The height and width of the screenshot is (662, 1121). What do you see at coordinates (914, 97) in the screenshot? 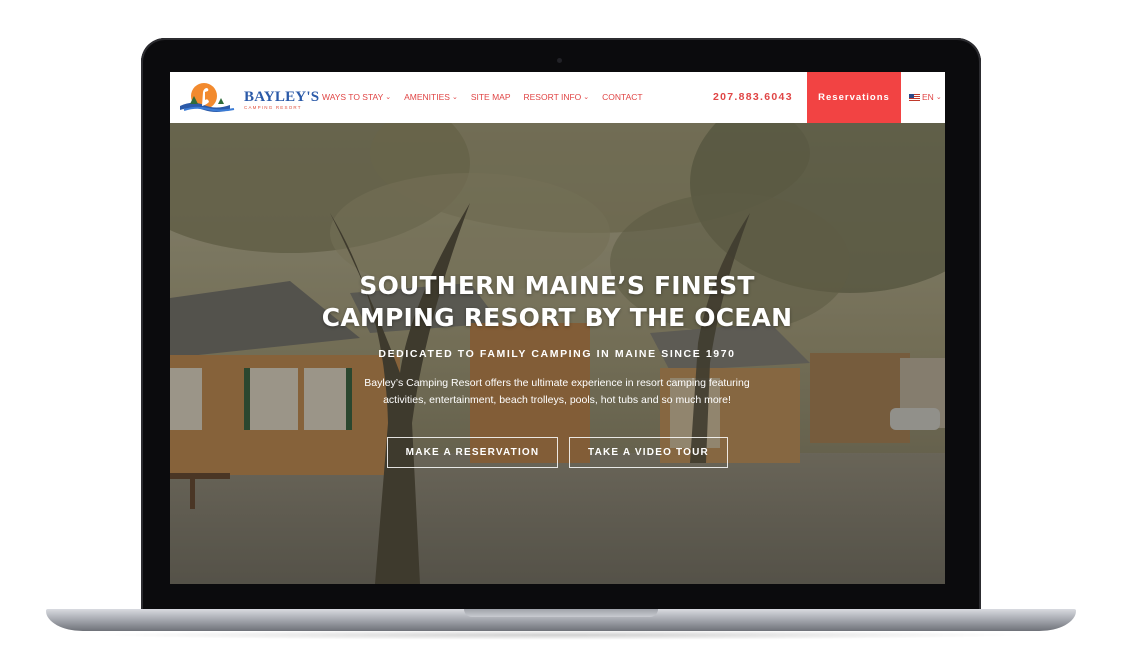
I see `us-flag-icon` at bounding box center [914, 97].